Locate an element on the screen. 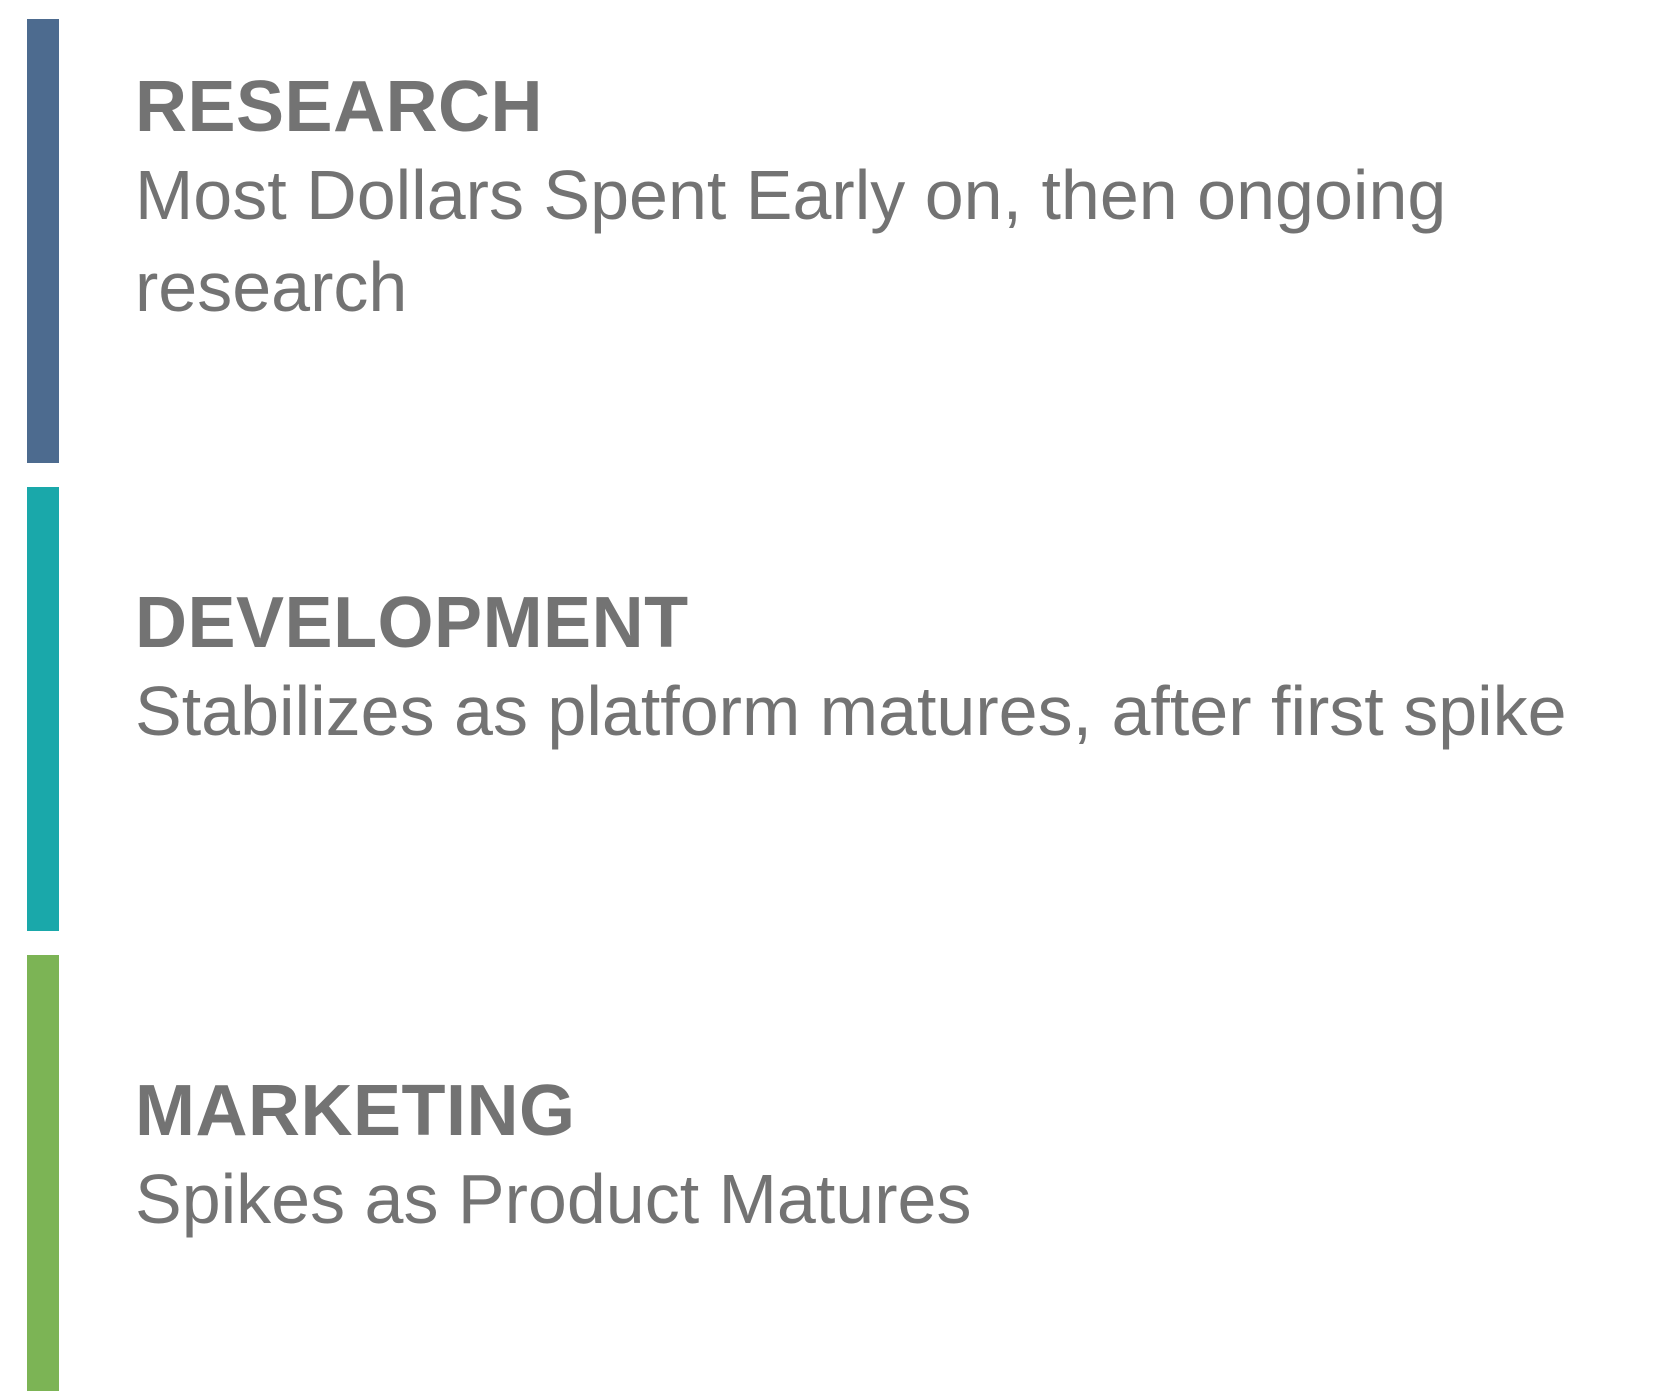  marketing-content: MARKETING Spikes as Product Matures is located at coordinates (902, 1157).